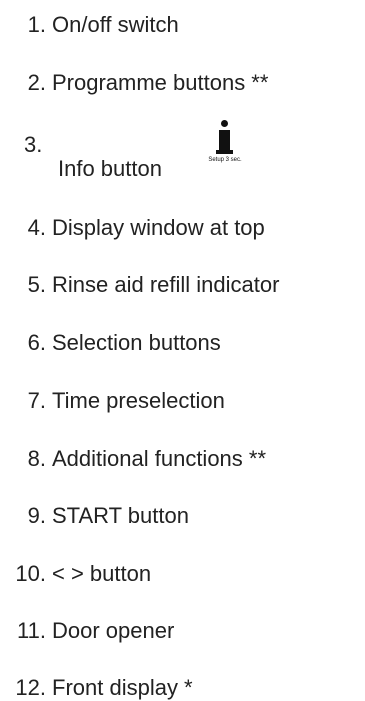 Image resolution: width=365 pixels, height=701 pixels. I want to click on item-number: 7., so click(36, 400).